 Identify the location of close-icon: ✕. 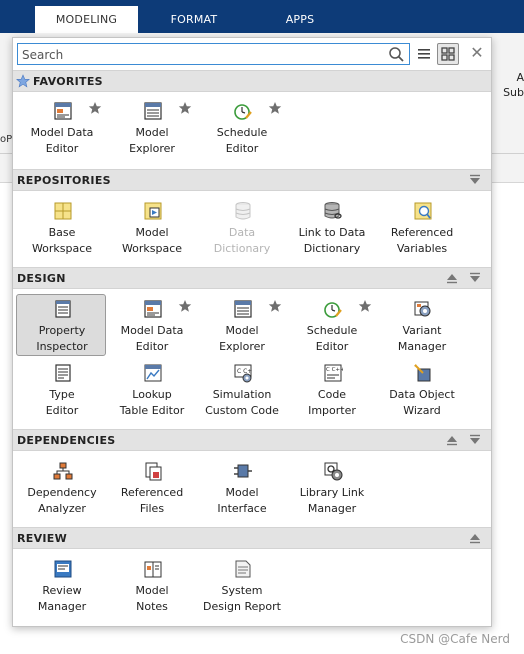
(477, 53).